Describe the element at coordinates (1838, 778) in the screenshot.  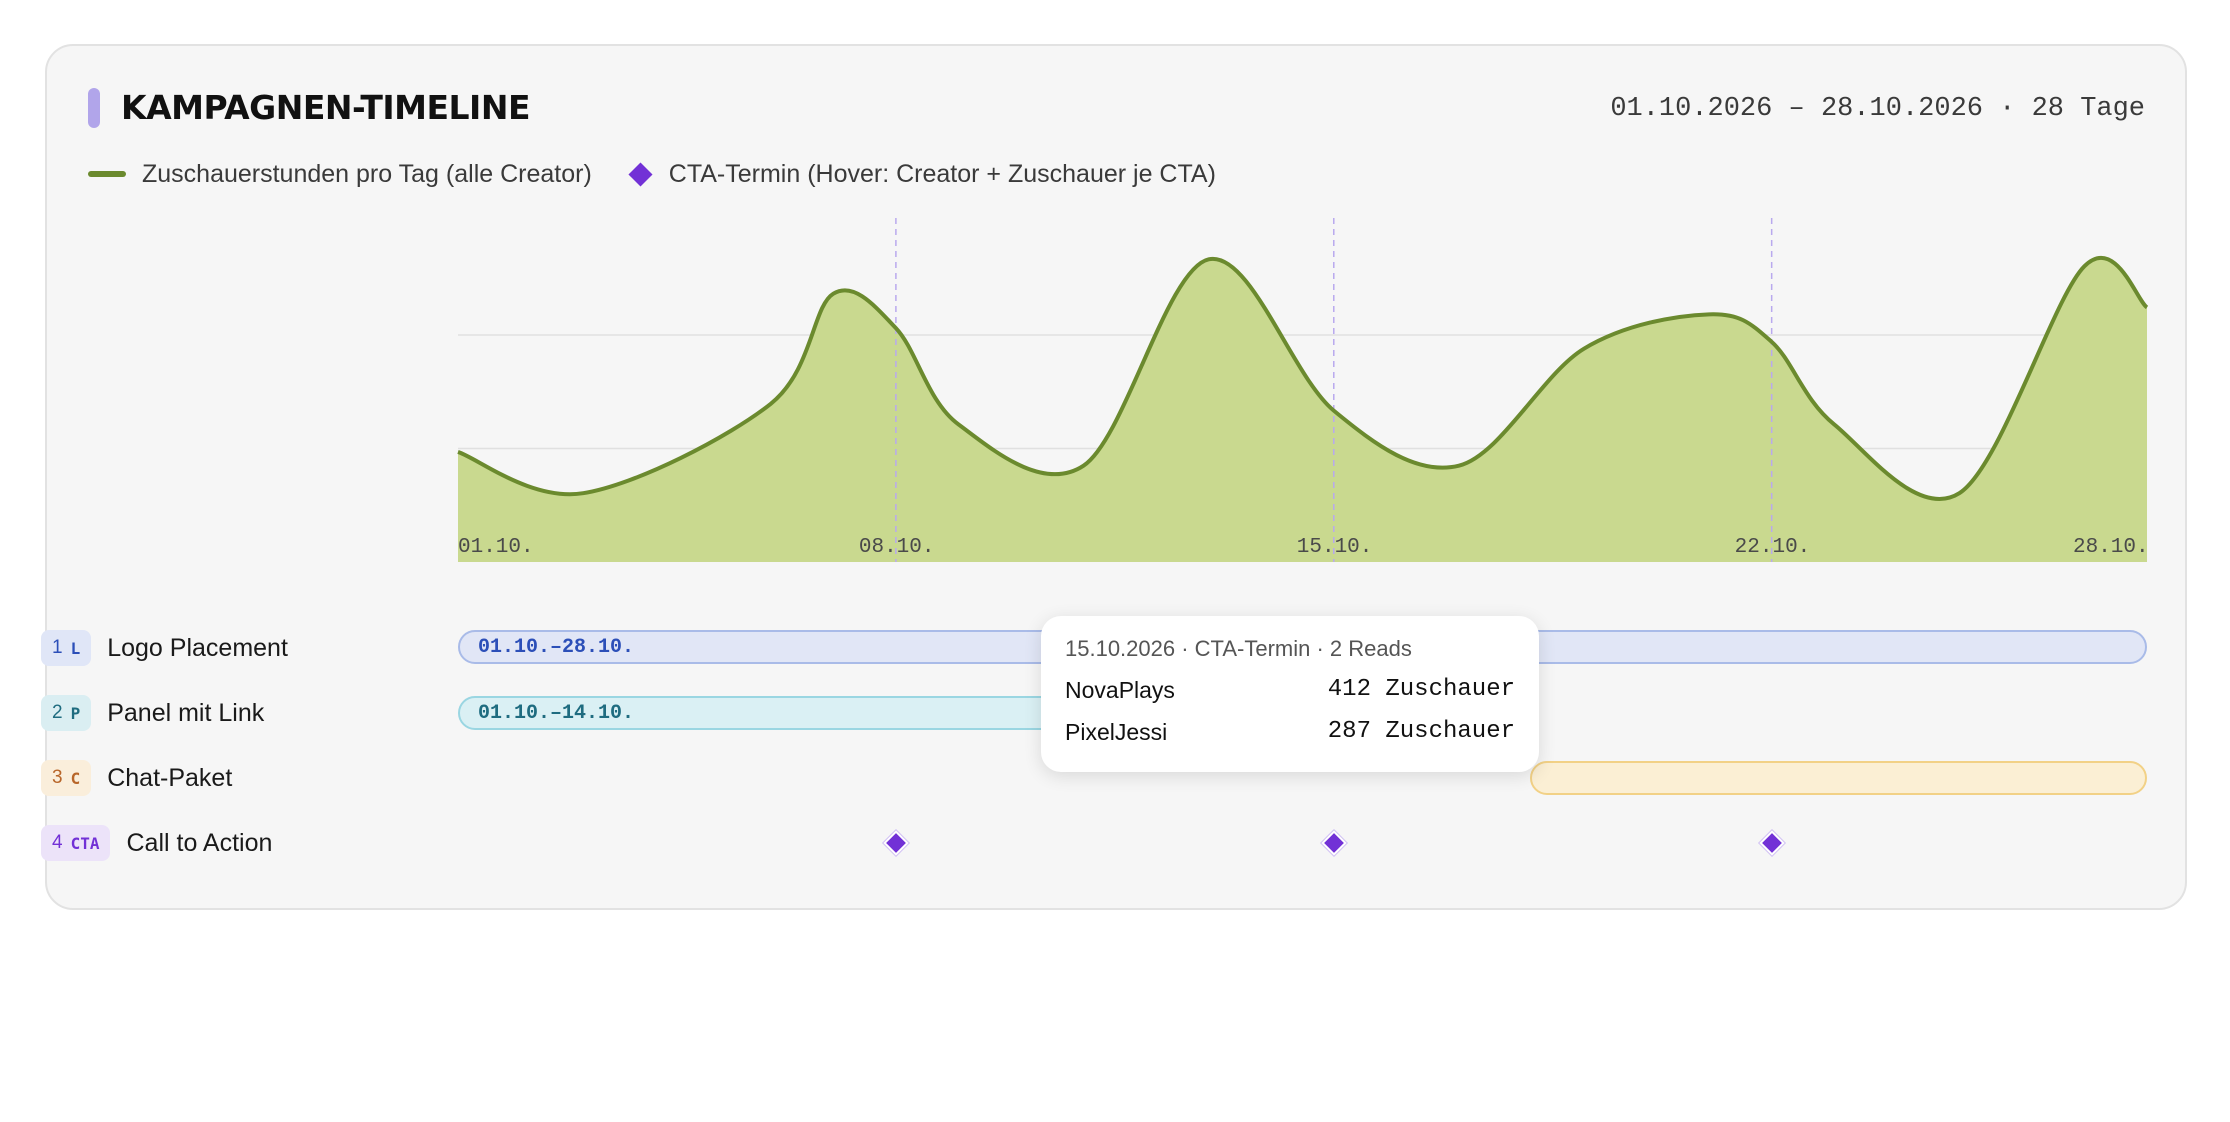
I see `bar-chat-paket` at that location.